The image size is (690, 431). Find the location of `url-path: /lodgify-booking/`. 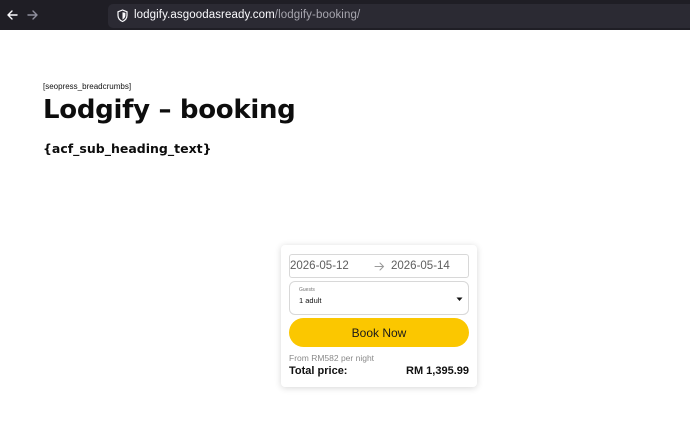

url-path: /lodgify-booking/ is located at coordinates (317, 15).